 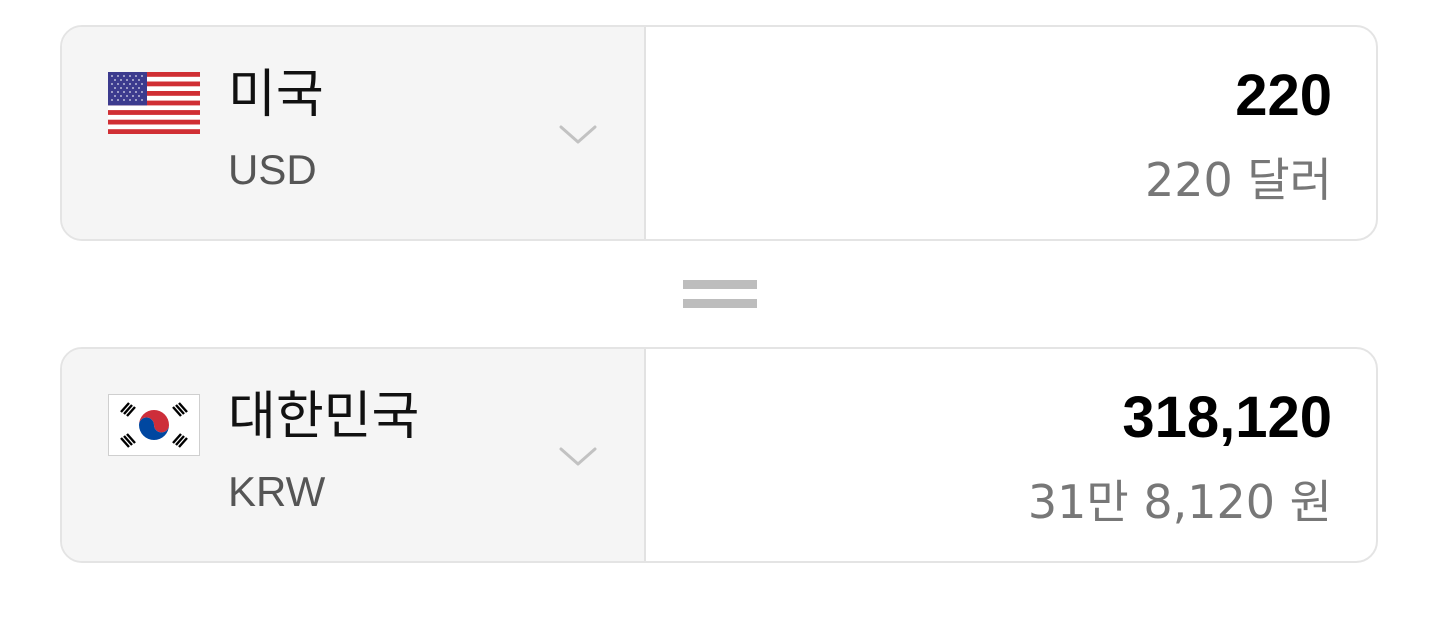 I want to click on from-currency-code: USD, so click(x=272, y=169).